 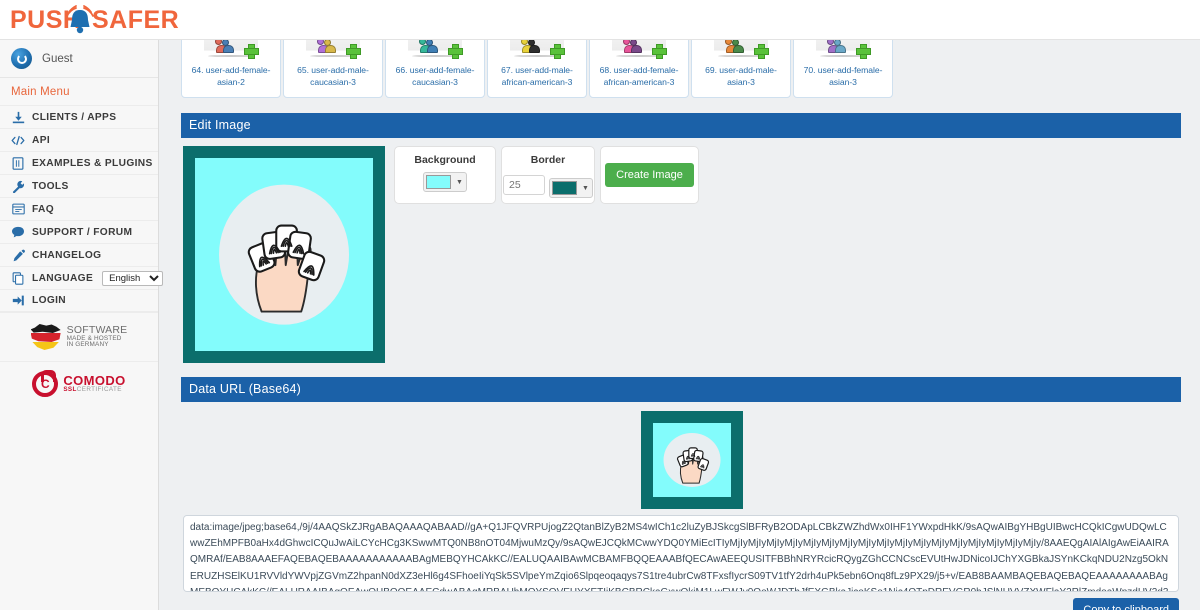 I want to click on pushsafer-logo: PUSH SAFER, so click(x=93, y=20).